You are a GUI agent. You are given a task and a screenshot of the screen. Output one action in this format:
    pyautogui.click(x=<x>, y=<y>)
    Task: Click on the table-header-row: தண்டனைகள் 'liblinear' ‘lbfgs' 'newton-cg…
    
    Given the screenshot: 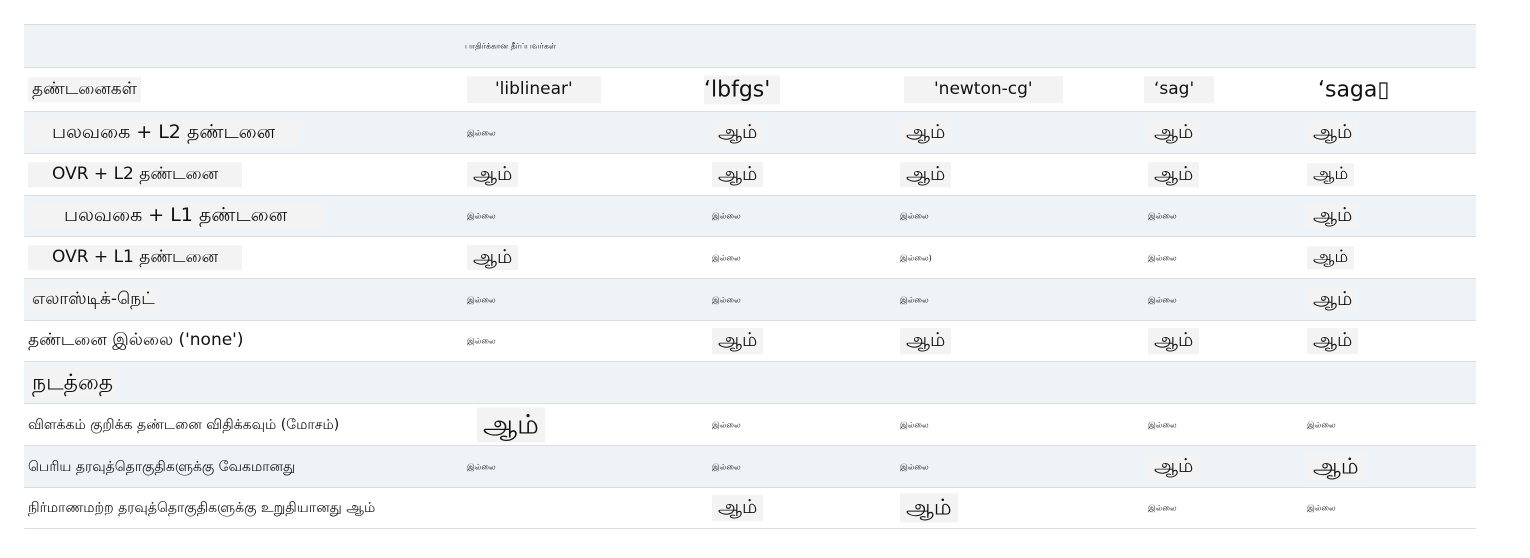 What is the action you would take?
    pyautogui.click(x=750, y=89)
    